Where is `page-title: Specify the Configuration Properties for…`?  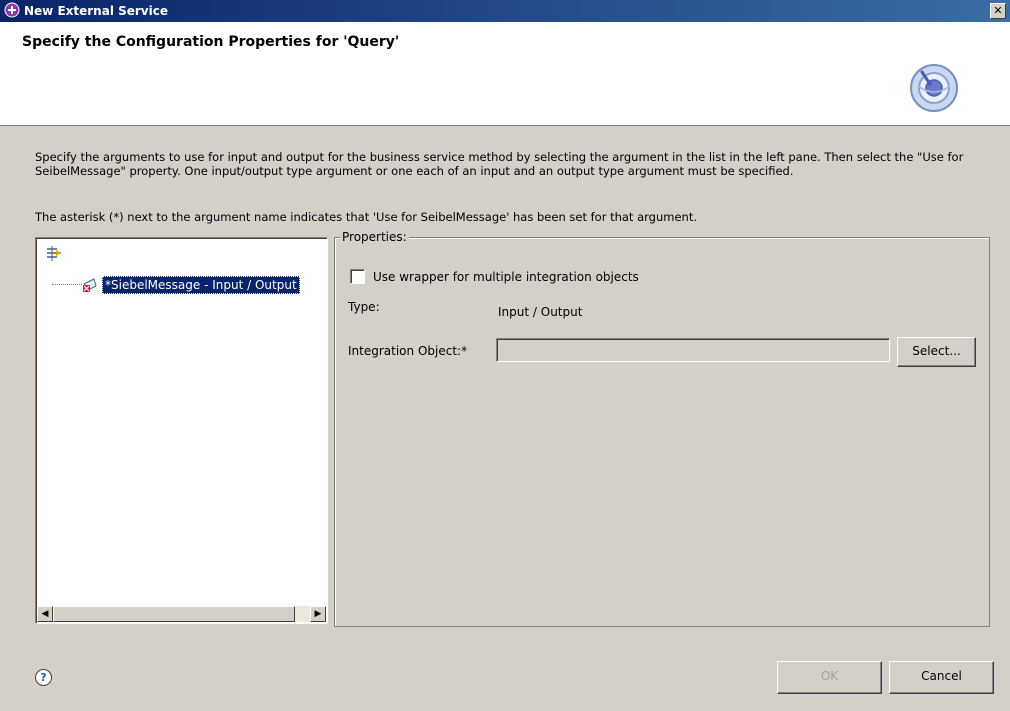
page-title: Specify the Configuration Properties for… is located at coordinates (211, 42).